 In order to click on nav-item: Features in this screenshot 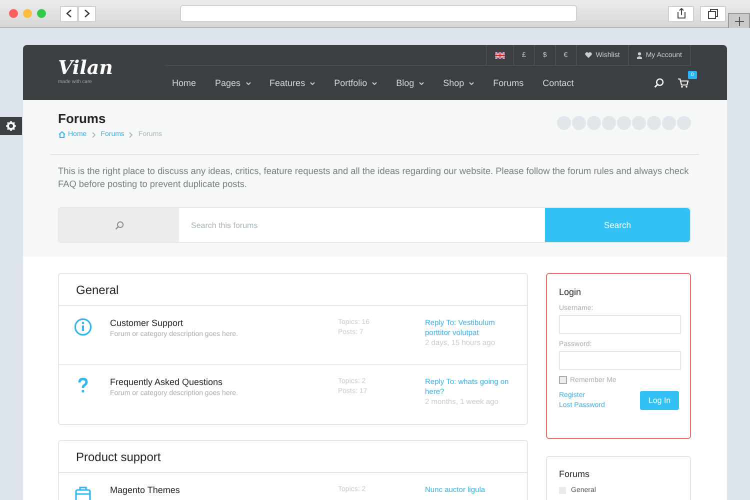, I will do `click(293, 83)`.